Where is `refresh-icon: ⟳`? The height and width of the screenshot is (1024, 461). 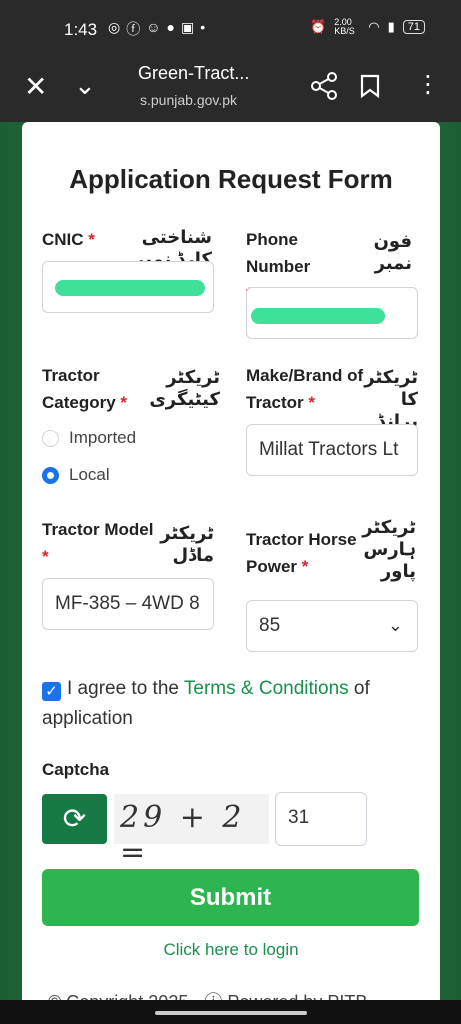
refresh-icon: ⟳ is located at coordinates (74, 818).